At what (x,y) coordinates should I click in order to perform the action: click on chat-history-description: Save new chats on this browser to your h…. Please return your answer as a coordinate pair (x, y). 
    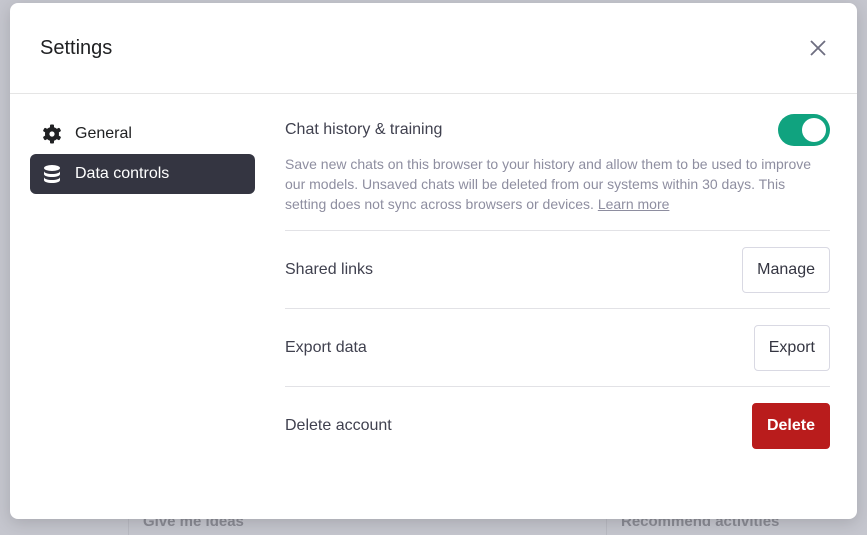
    Looking at the image, I should click on (557, 188).